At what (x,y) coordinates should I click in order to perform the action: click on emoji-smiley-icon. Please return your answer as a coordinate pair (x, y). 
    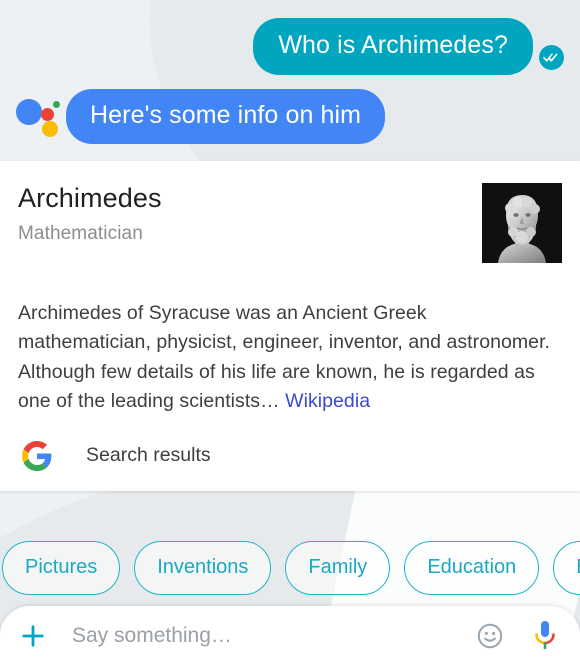
    Looking at the image, I should click on (490, 636).